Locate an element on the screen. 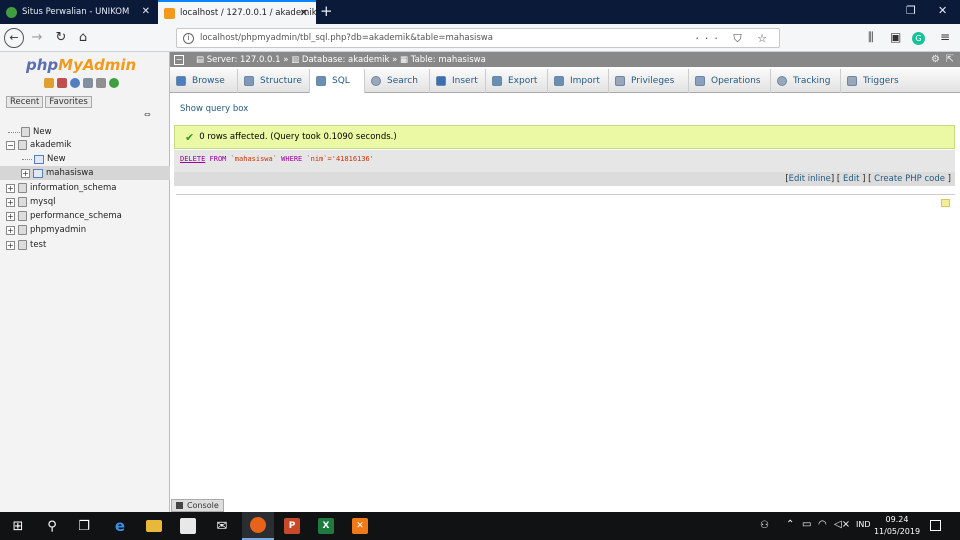 The height and width of the screenshot is (540, 960). tree-item-new-table: New is located at coordinates (85, 159).